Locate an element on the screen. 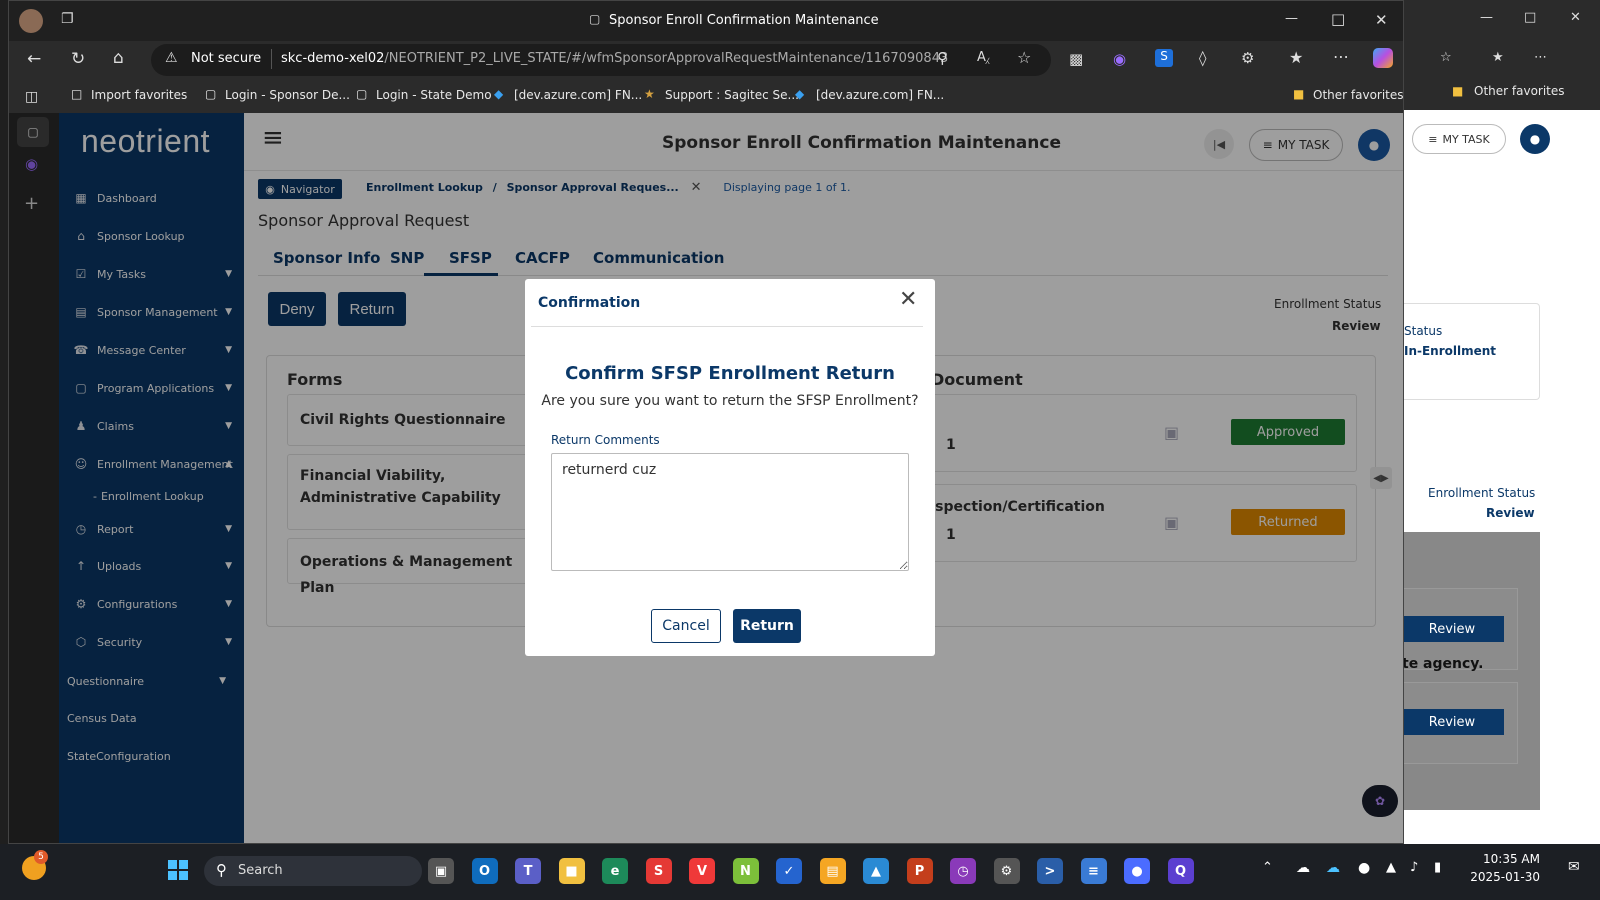 This screenshot has height=900, width=1600. file-explorer-icon: ■ is located at coordinates (571, 871).